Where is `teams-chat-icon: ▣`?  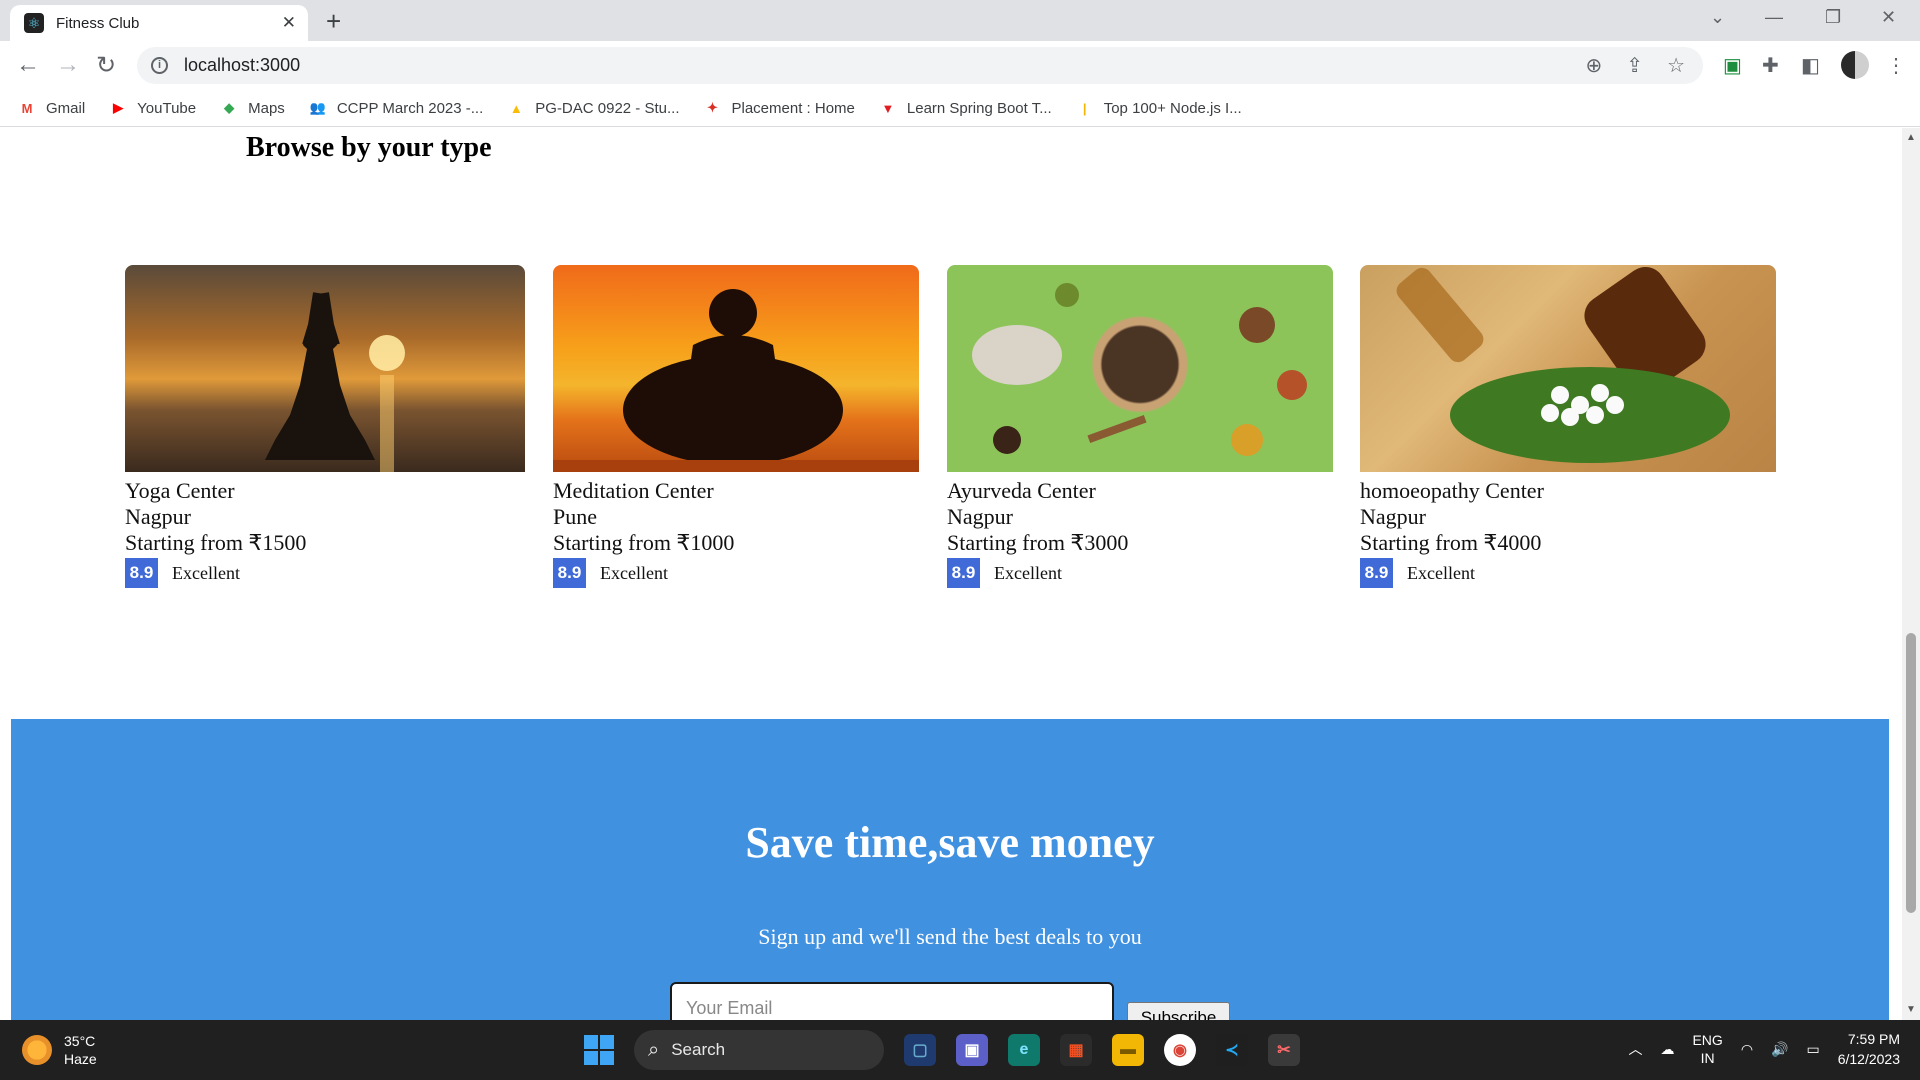
teams-chat-icon: ▣ is located at coordinates (972, 1050).